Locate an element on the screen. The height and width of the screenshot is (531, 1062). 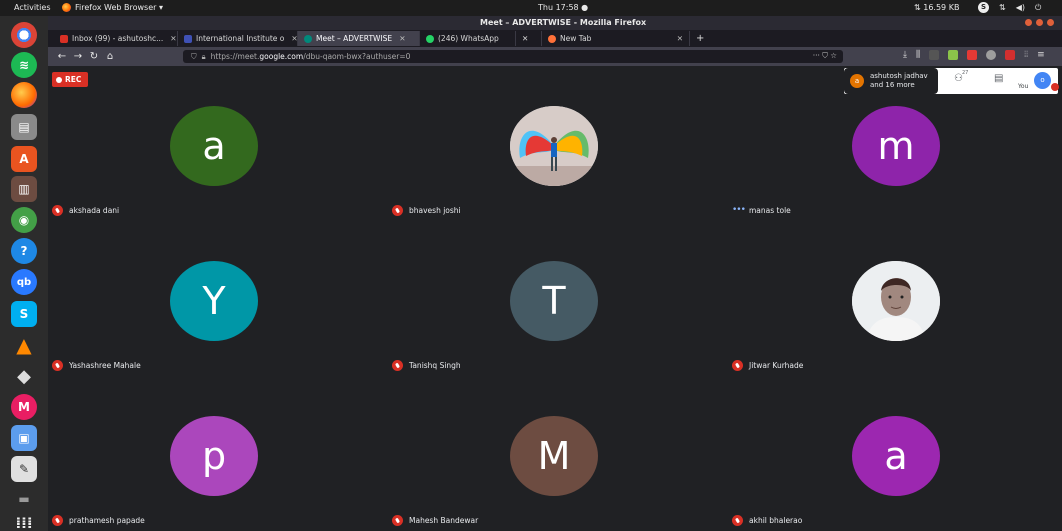
participant-name-row: akshada dani is located at coordinates (85, 210).